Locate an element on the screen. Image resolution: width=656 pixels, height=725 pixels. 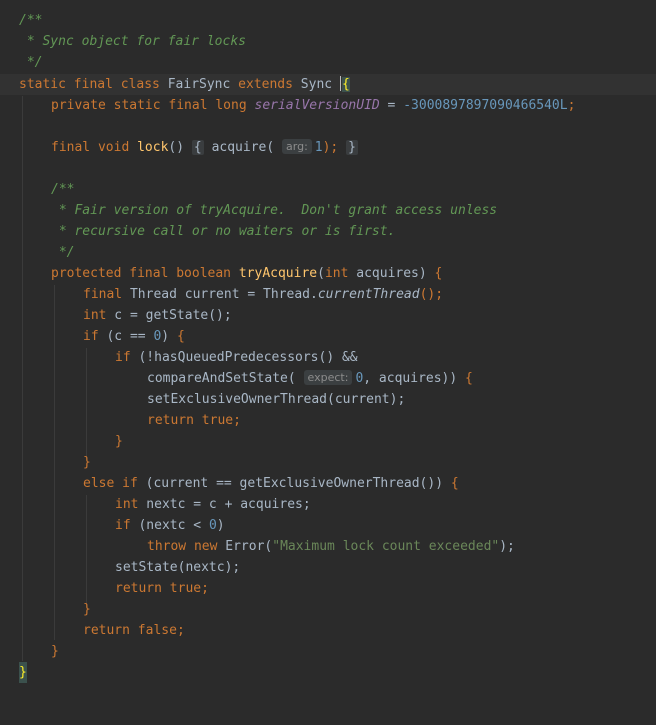
code-line-16: if (c == 0) { is located at coordinates (328, 336).